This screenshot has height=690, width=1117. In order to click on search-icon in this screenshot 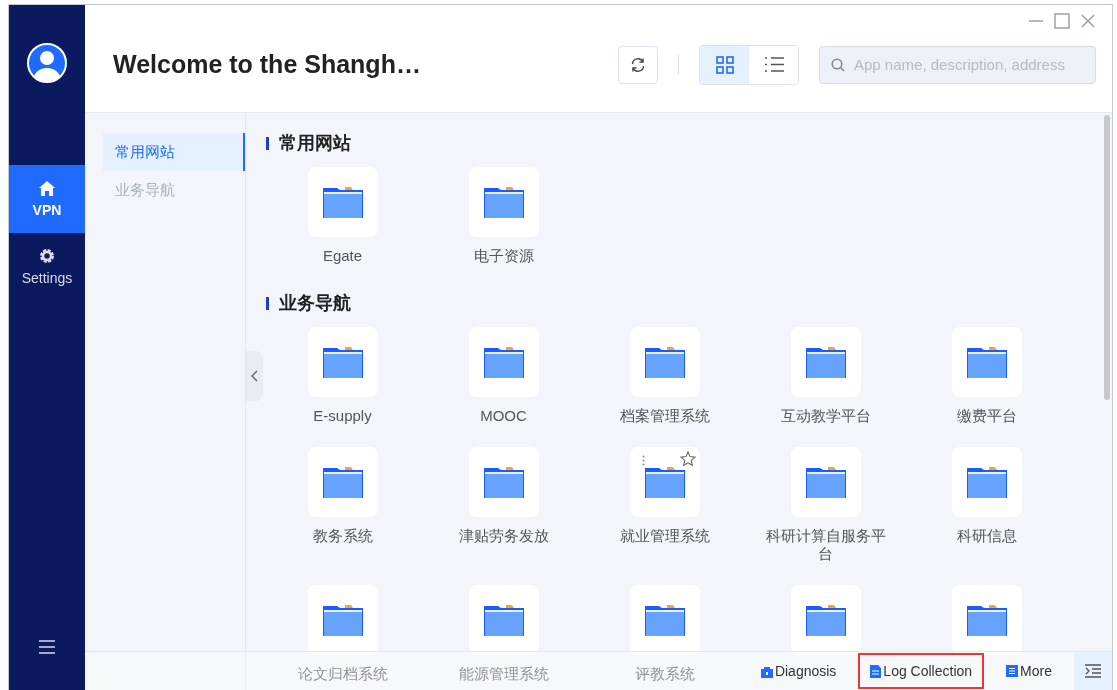, I will do `click(838, 64)`.